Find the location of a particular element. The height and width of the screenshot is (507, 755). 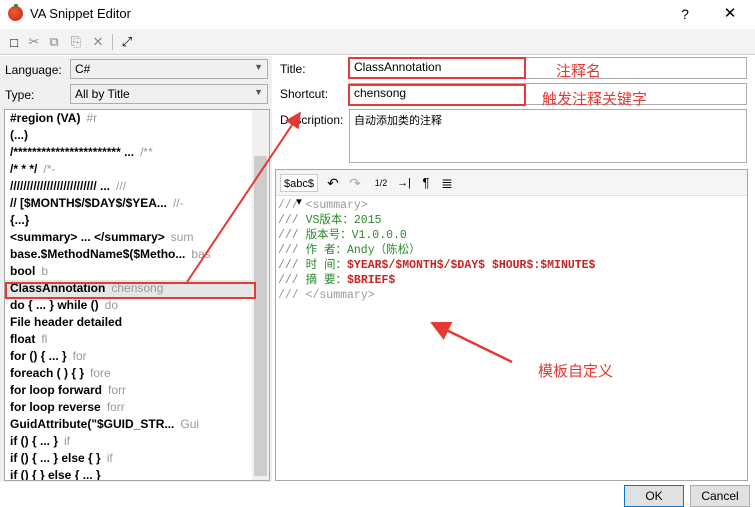

template-annotation: 模板自定义 is located at coordinates (576, 371).